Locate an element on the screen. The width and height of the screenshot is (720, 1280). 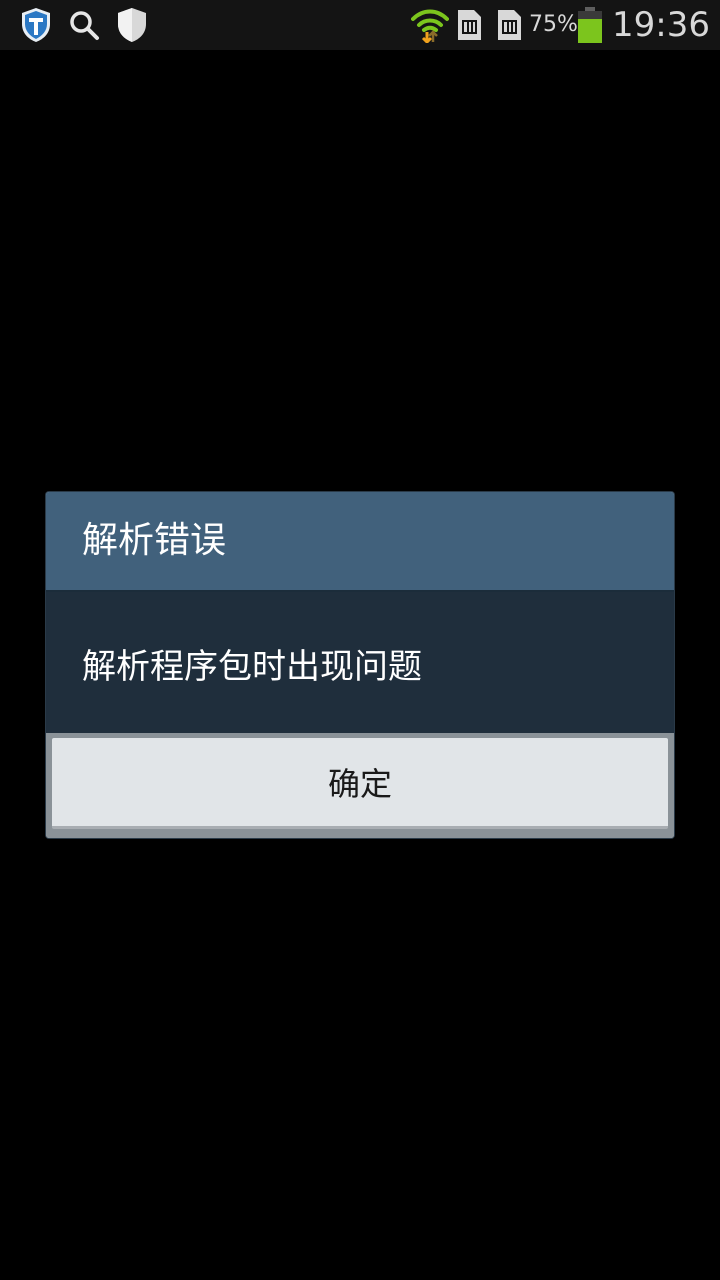
dialog-footer: 确定 is located at coordinates (360, 785).